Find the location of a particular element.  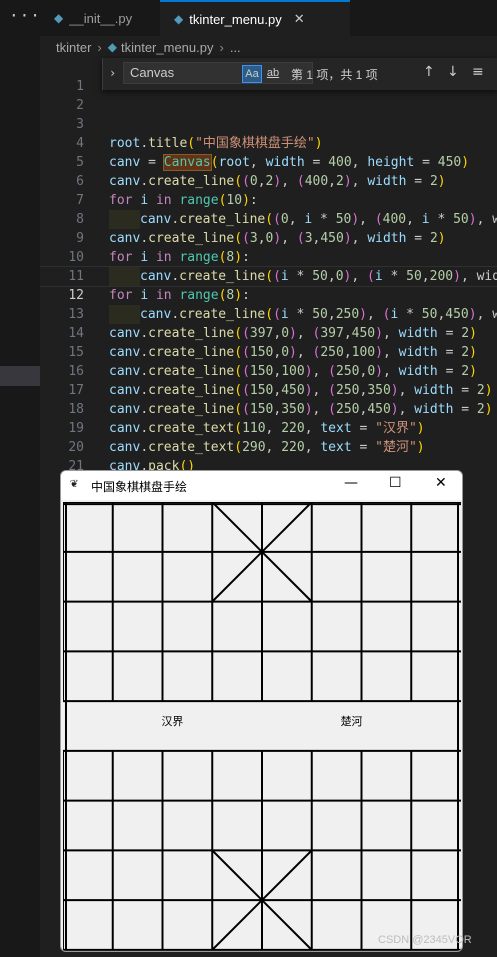

code-line: 21 root.mainloop() is located at coordinates (268, 454).